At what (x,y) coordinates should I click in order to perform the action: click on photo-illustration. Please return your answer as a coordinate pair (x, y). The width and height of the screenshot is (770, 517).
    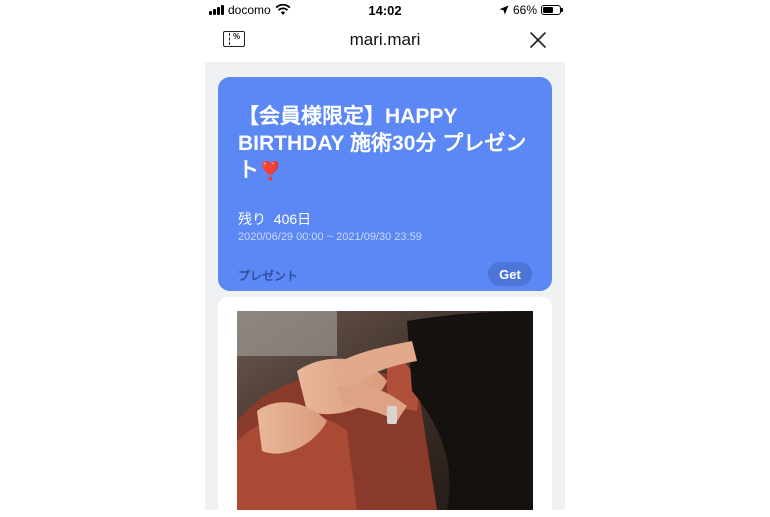
    Looking at the image, I should click on (385, 410).